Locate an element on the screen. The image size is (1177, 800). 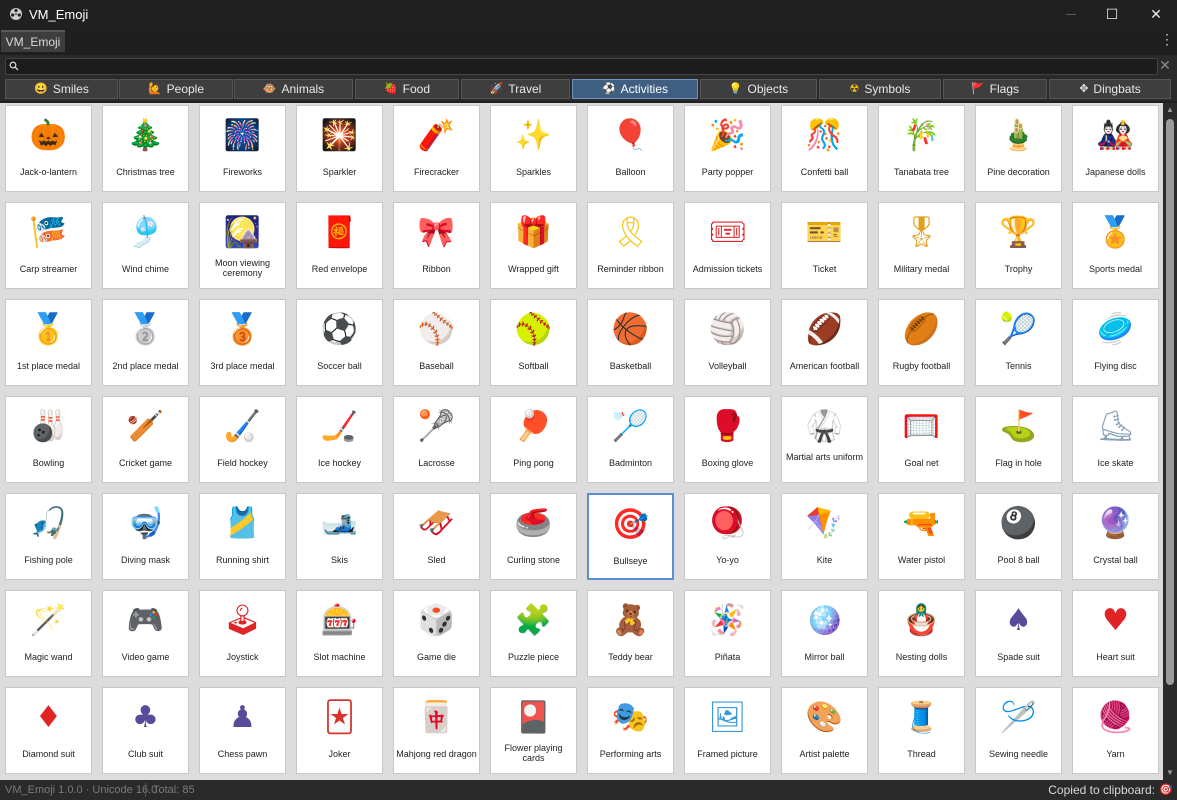
vertical-scrollbar: ▲ ▼ is located at coordinates (1170, 441).